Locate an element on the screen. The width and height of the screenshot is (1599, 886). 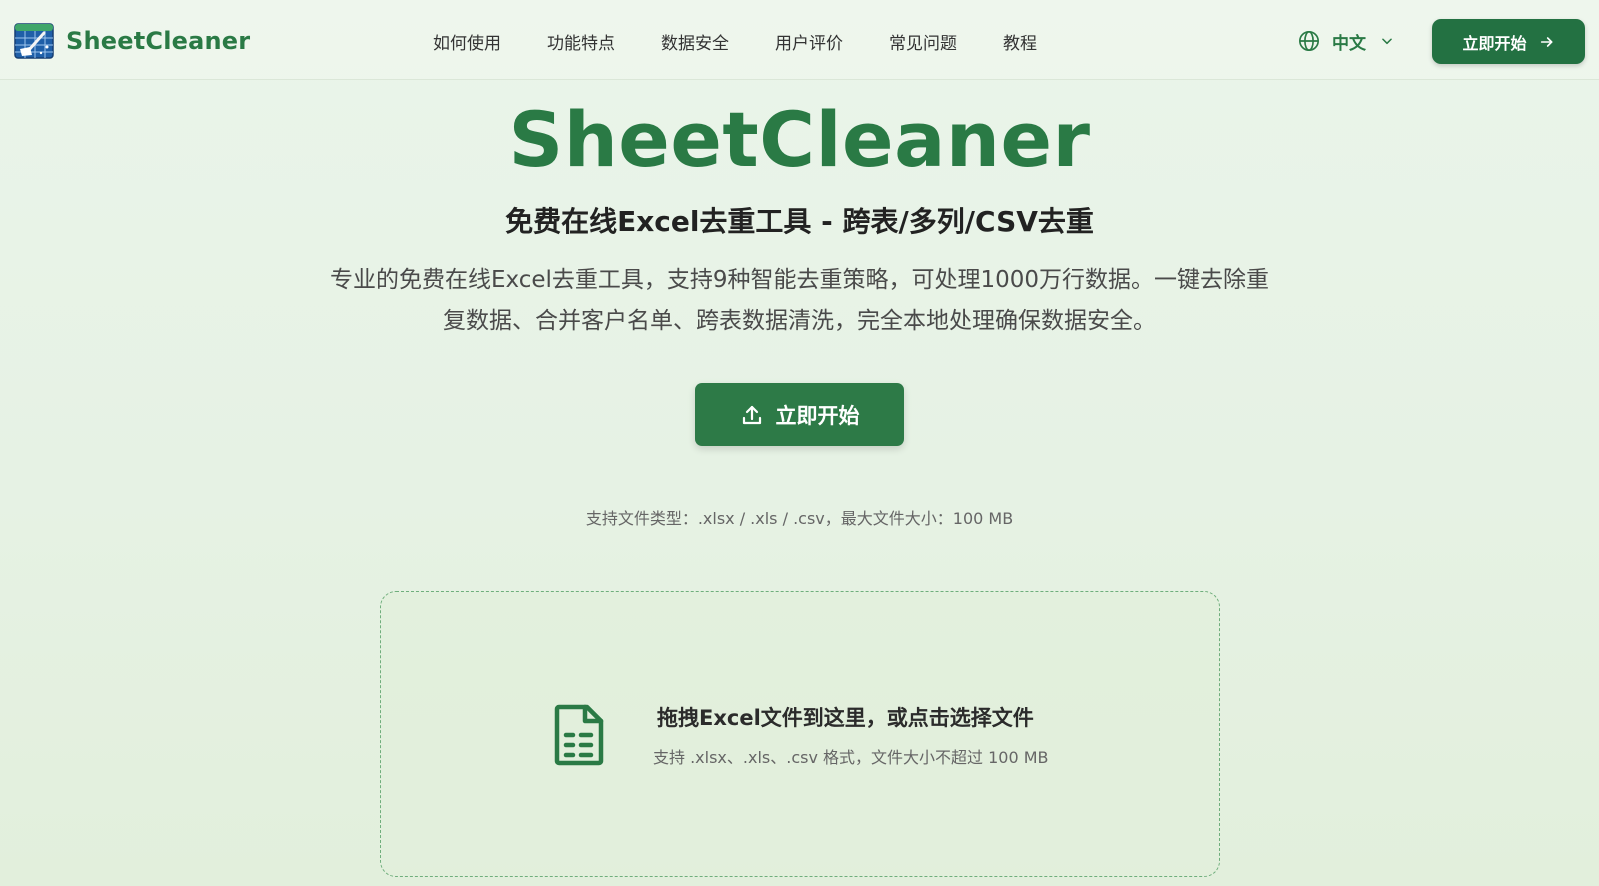
hero-start-button: 立即开始 is located at coordinates (799, 414).